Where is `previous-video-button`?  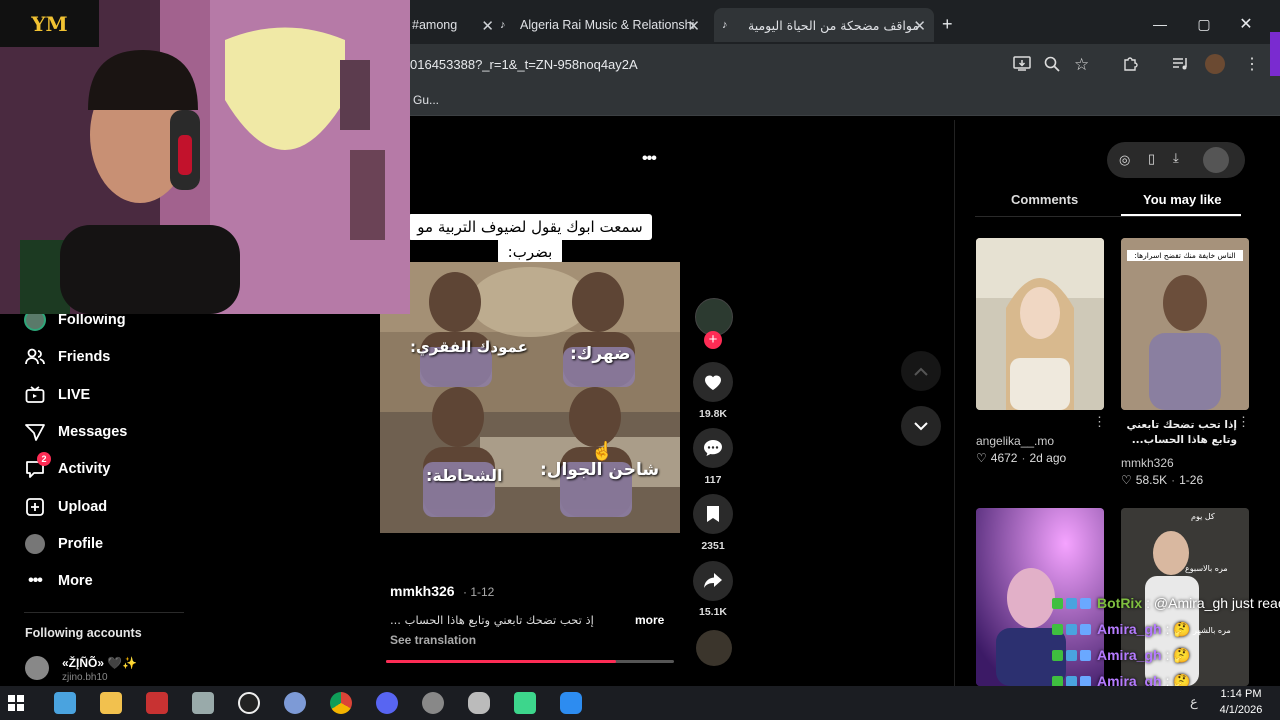 previous-video-button is located at coordinates (921, 371).